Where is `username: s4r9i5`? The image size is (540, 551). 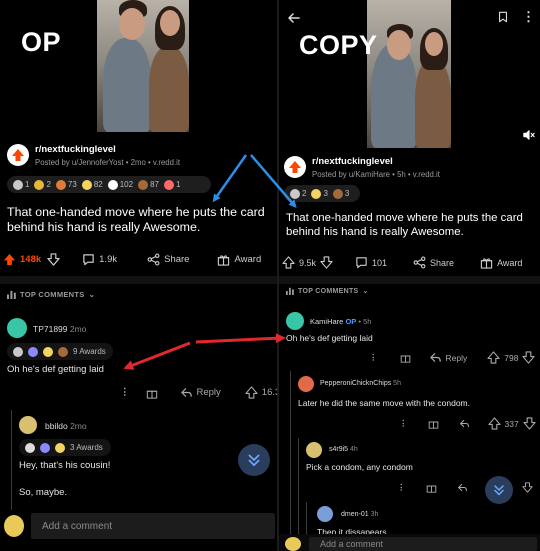
username: s4r9i5 is located at coordinates (338, 449).